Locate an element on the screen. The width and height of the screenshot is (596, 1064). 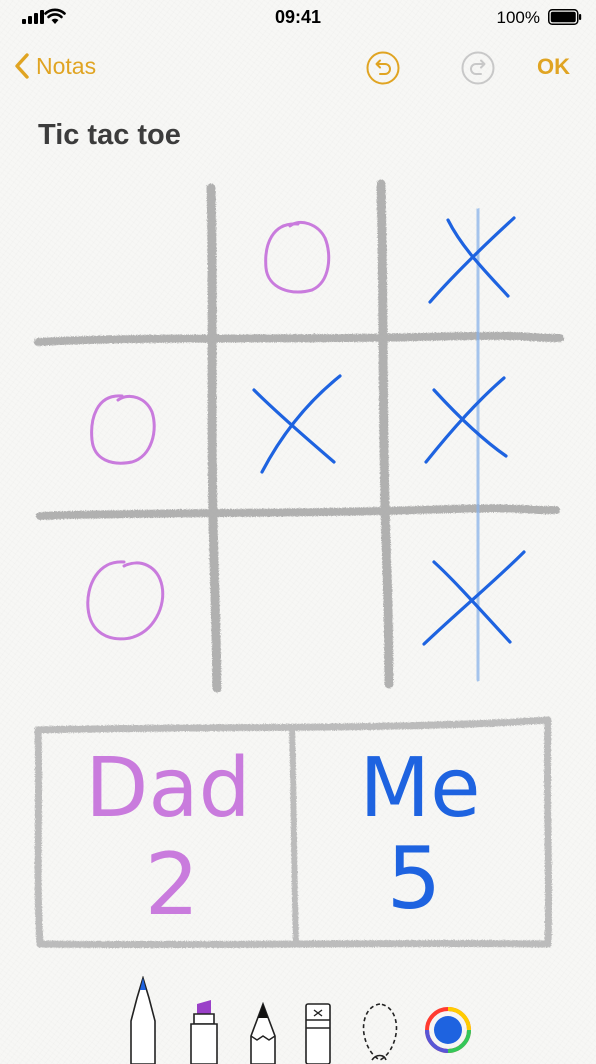
pencil-tool is located at coordinates (263, 1033).